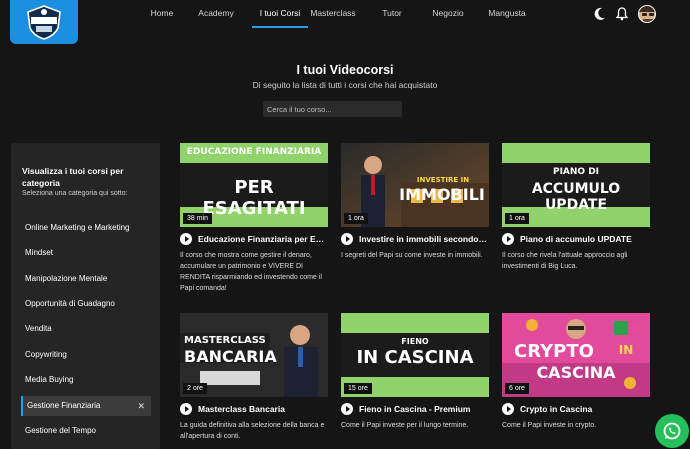 The height and width of the screenshot is (449, 690). I want to click on course-title-row: Masterclass Bancaria, so click(260, 409).